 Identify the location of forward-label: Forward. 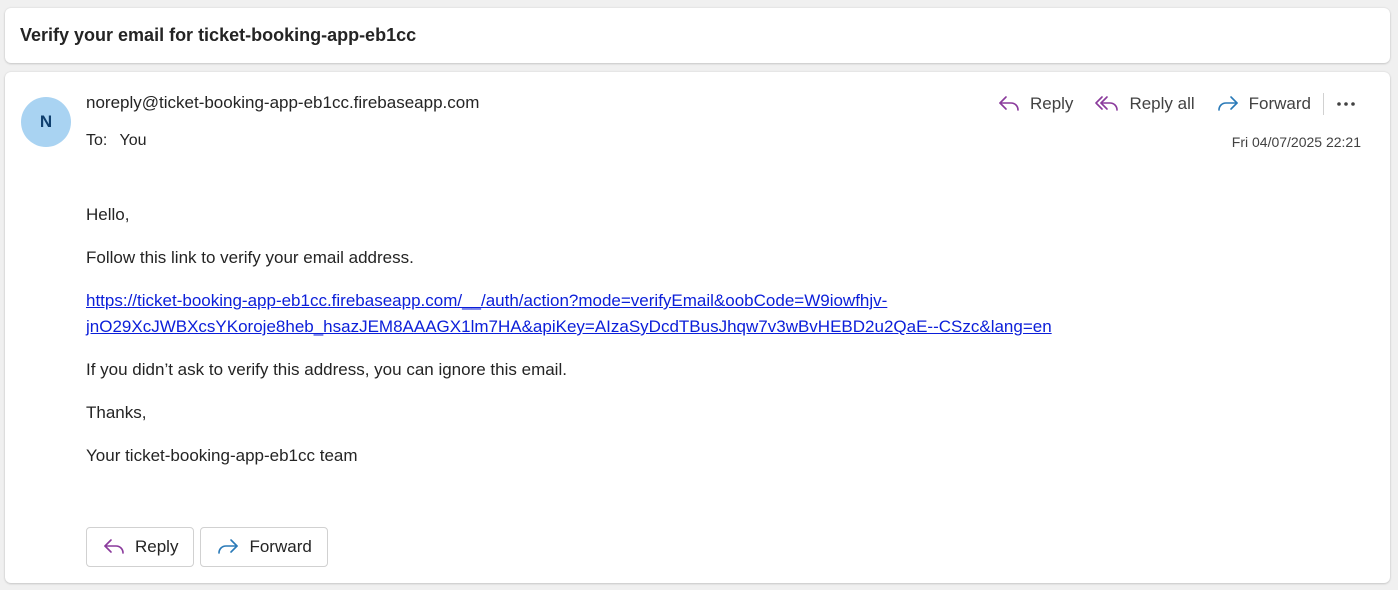
(1279, 103).